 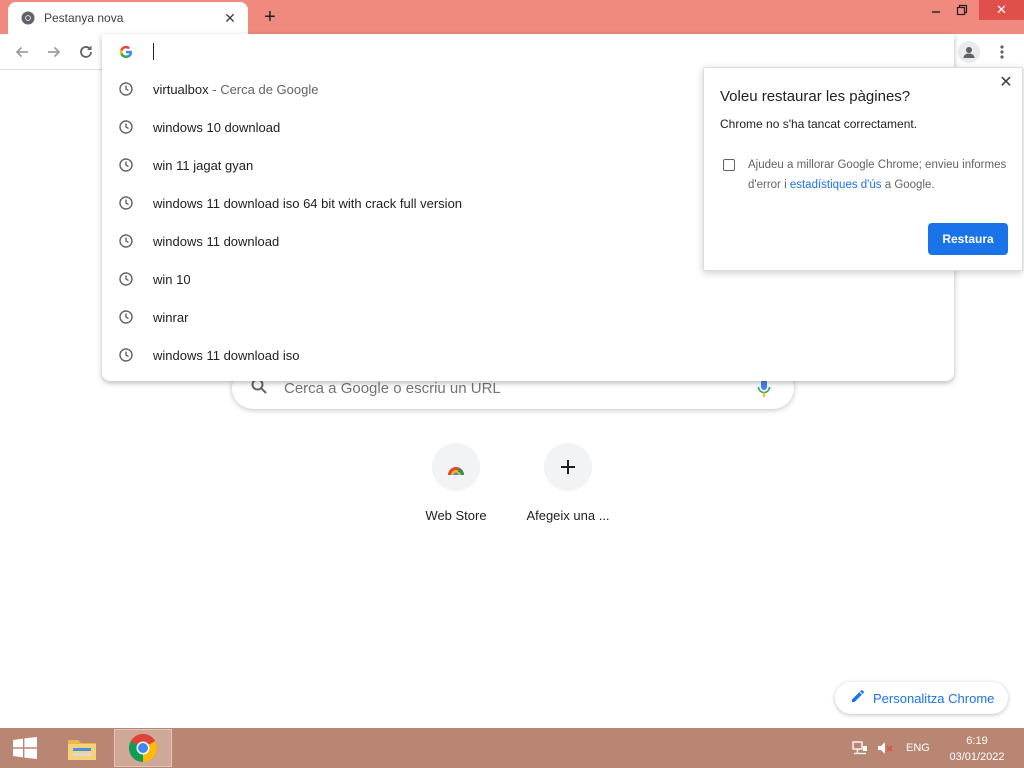 What do you see at coordinates (86, 52) in the screenshot?
I see `reload-icon` at bounding box center [86, 52].